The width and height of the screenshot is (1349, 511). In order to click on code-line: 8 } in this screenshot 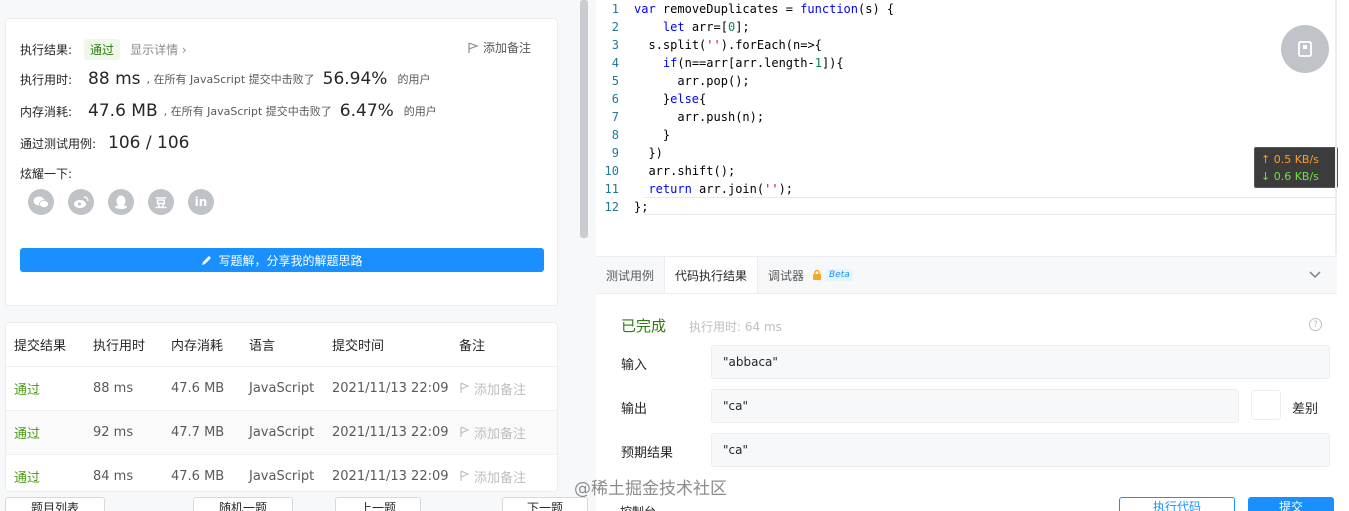, I will do `click(633, 135)`.